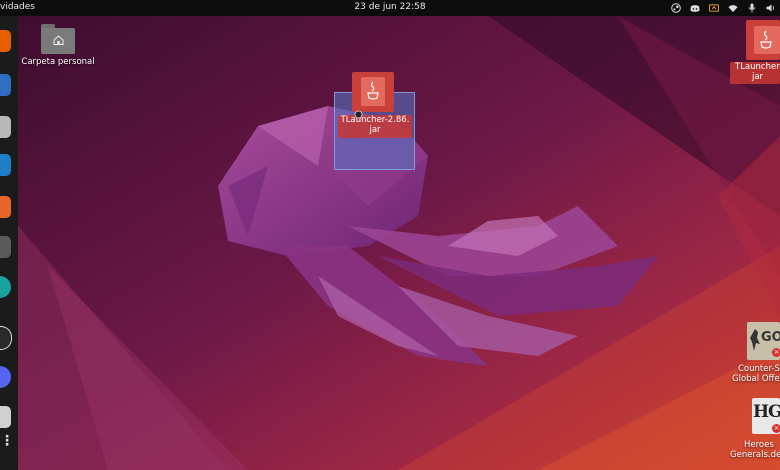 The height and width of the screenshot is (470, 780). What do you see at coordinates (759, 369) in the screenshot?
I see `csgo-label-line1: Counter-St` at bounding box center [759, 369].